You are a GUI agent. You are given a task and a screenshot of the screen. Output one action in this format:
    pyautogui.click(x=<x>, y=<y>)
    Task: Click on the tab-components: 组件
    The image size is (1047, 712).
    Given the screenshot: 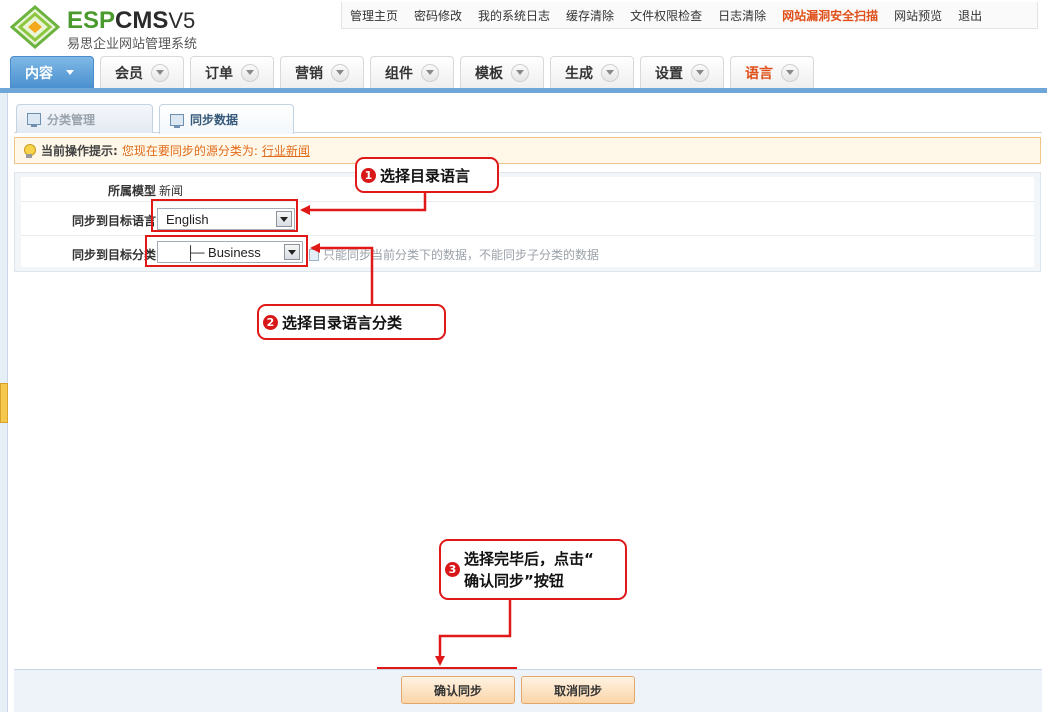 What is the action you would take?
    pyautogui.click(x=412, y=72)
    